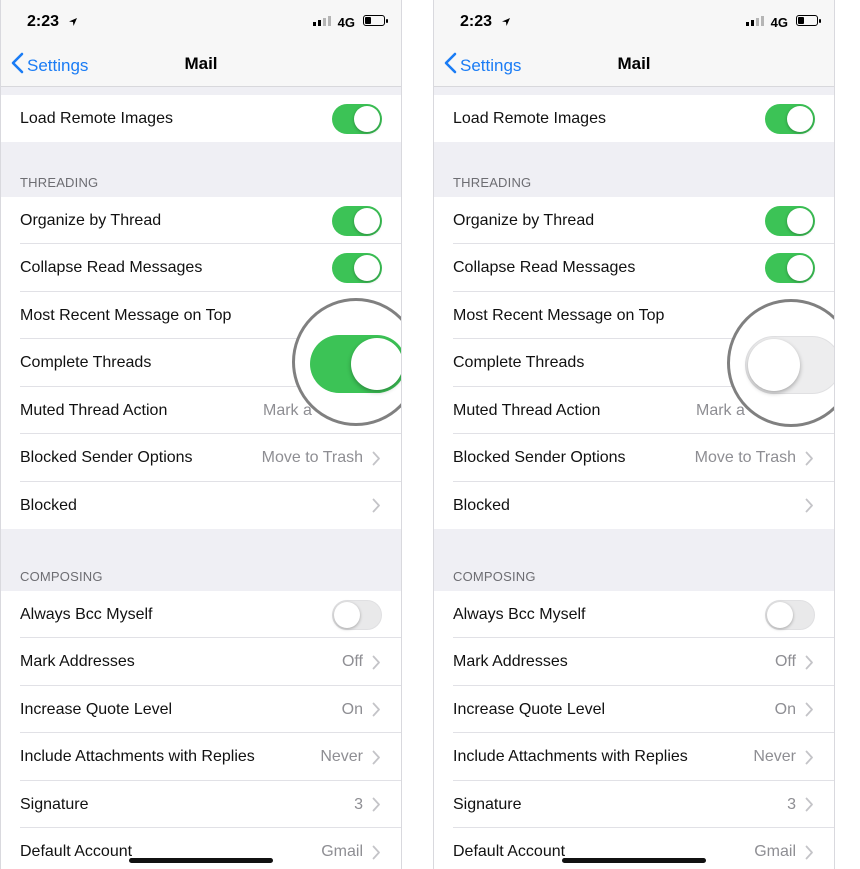  I want to click on page-title: Mail, so click(201, 63).